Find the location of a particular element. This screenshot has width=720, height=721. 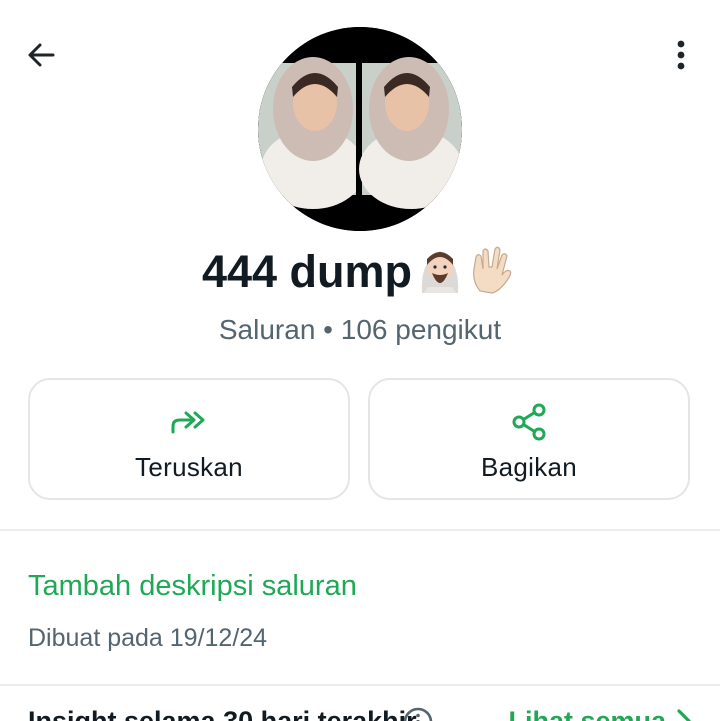

share-label: Bagikan is located at coordinates (529, 467).